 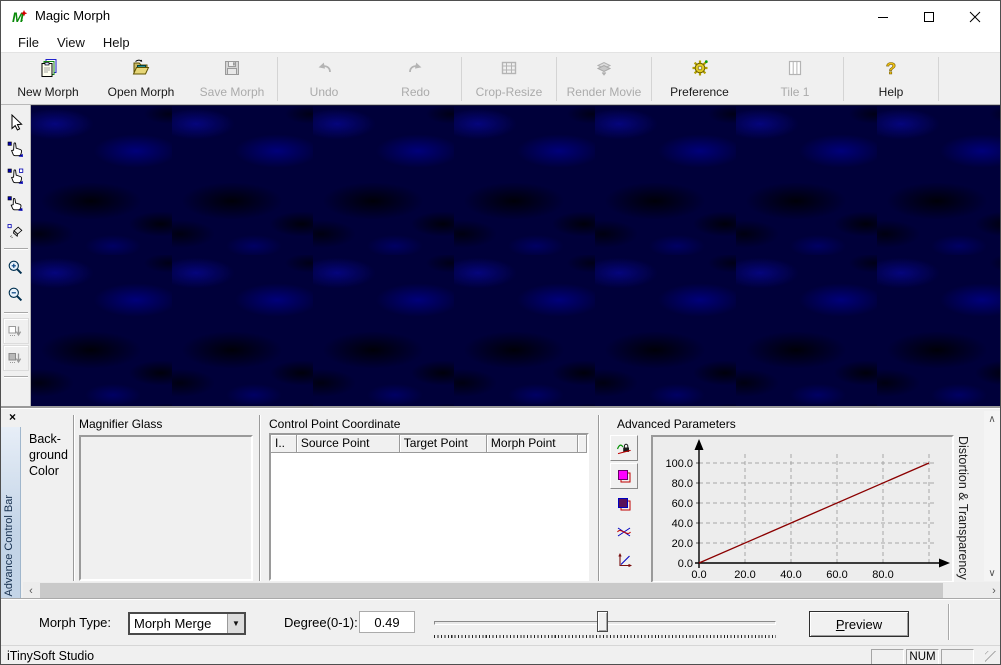 I want to click on open-morph-icon, so click(x=141, y=70).